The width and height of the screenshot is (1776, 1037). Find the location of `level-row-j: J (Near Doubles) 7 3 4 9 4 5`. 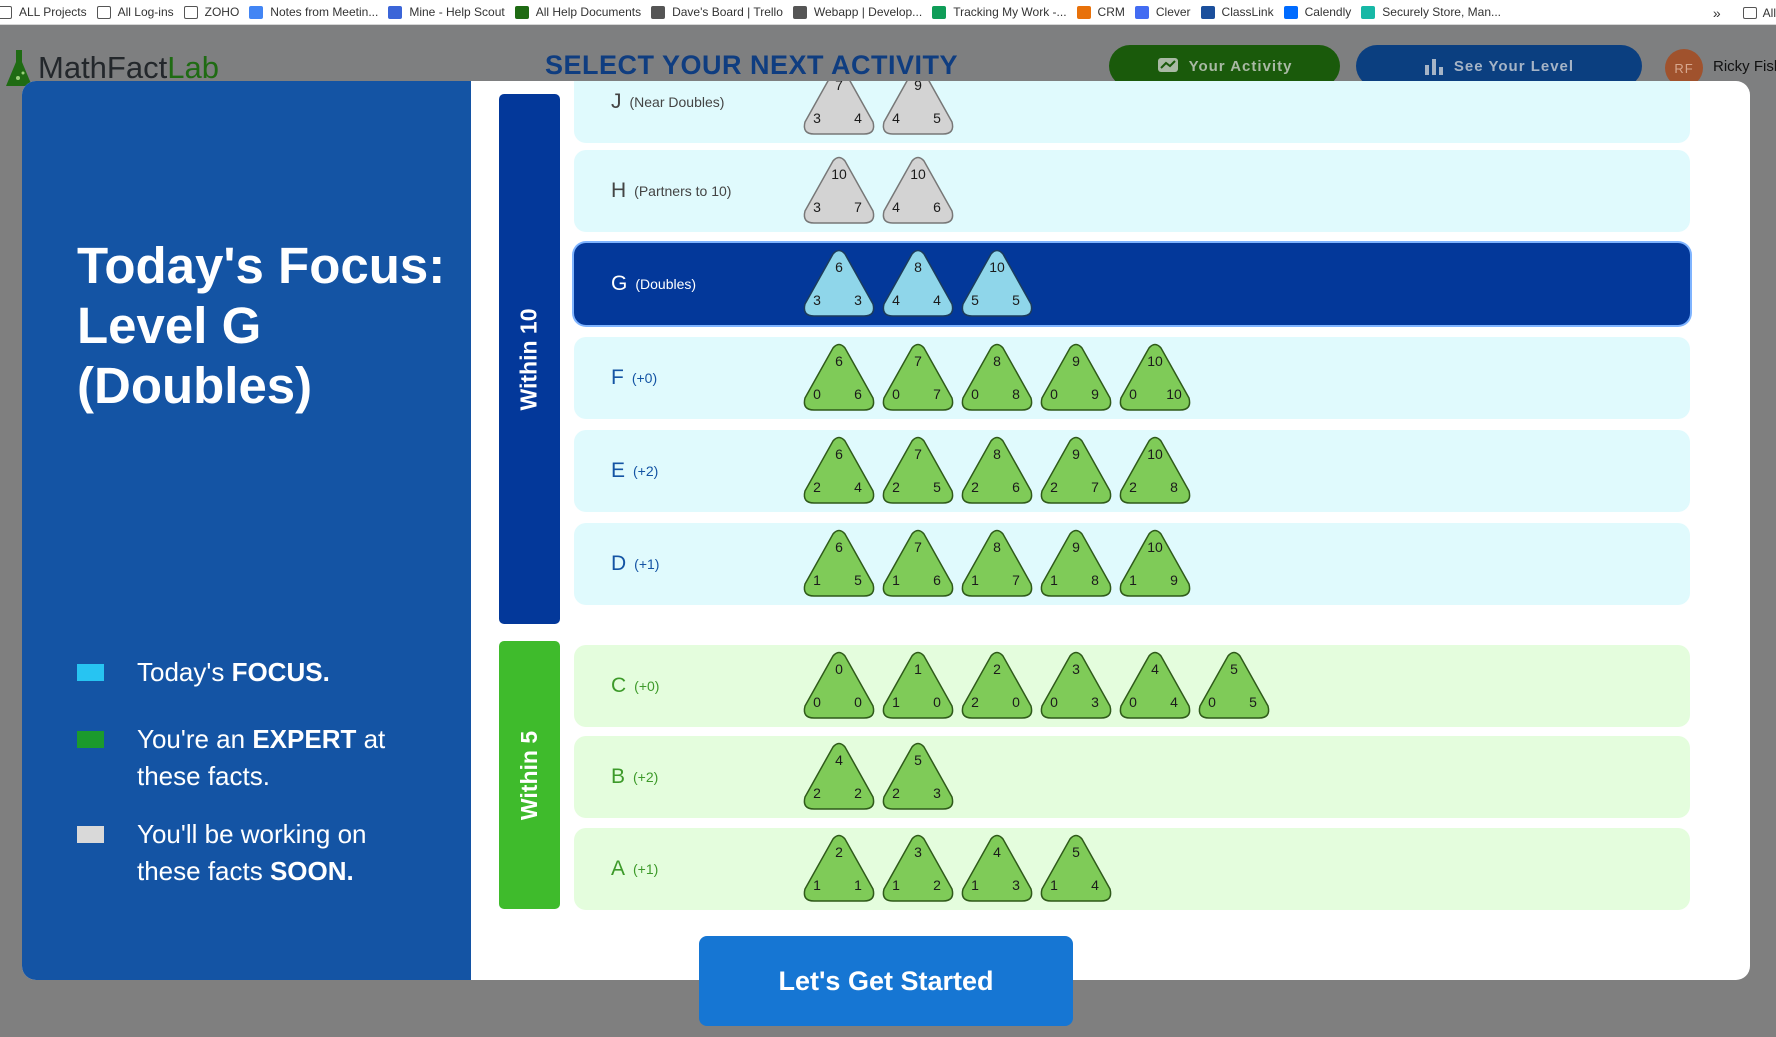

level-row-j: J (Near Doubles) 7 3 4 9 4 5 is located at coordinates (1132, 112).